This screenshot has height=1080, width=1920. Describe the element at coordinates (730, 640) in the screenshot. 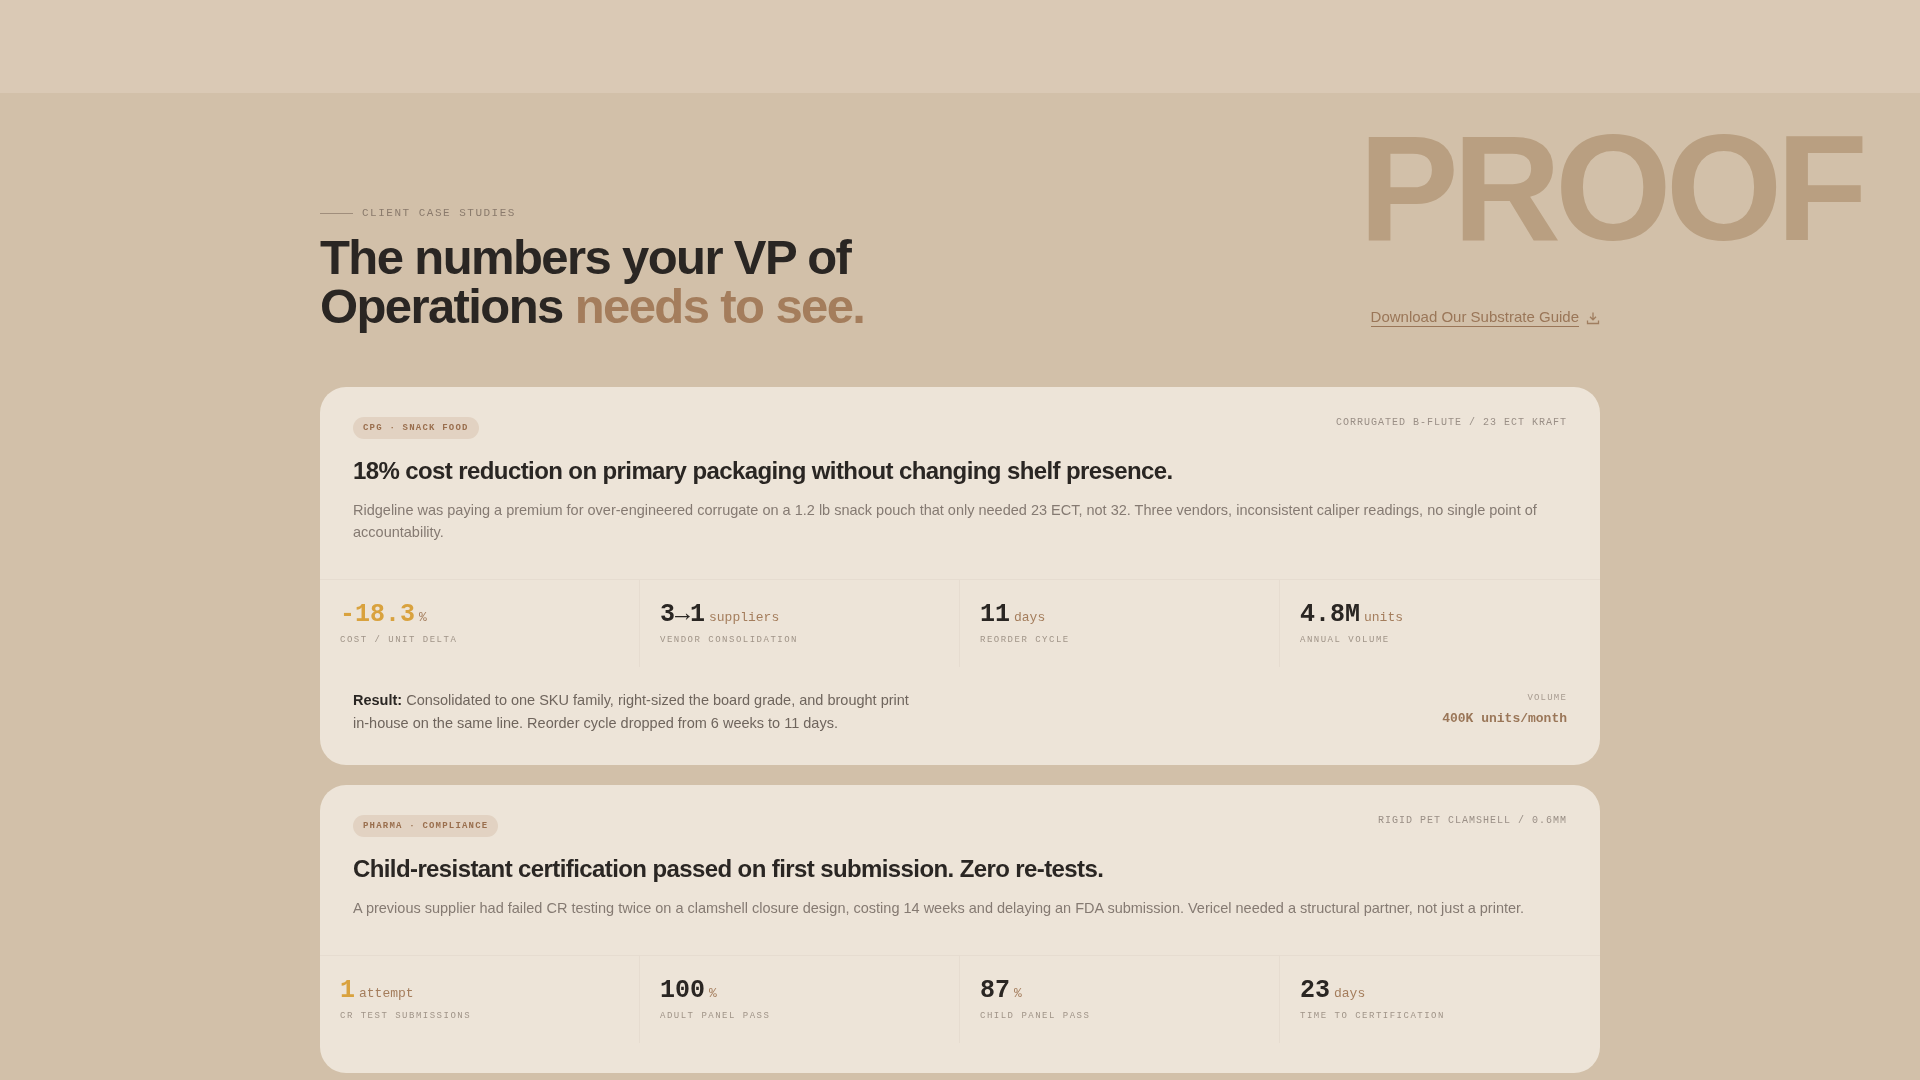

I see `stat-label: VENDOR CONSOLIDATION` at that location.